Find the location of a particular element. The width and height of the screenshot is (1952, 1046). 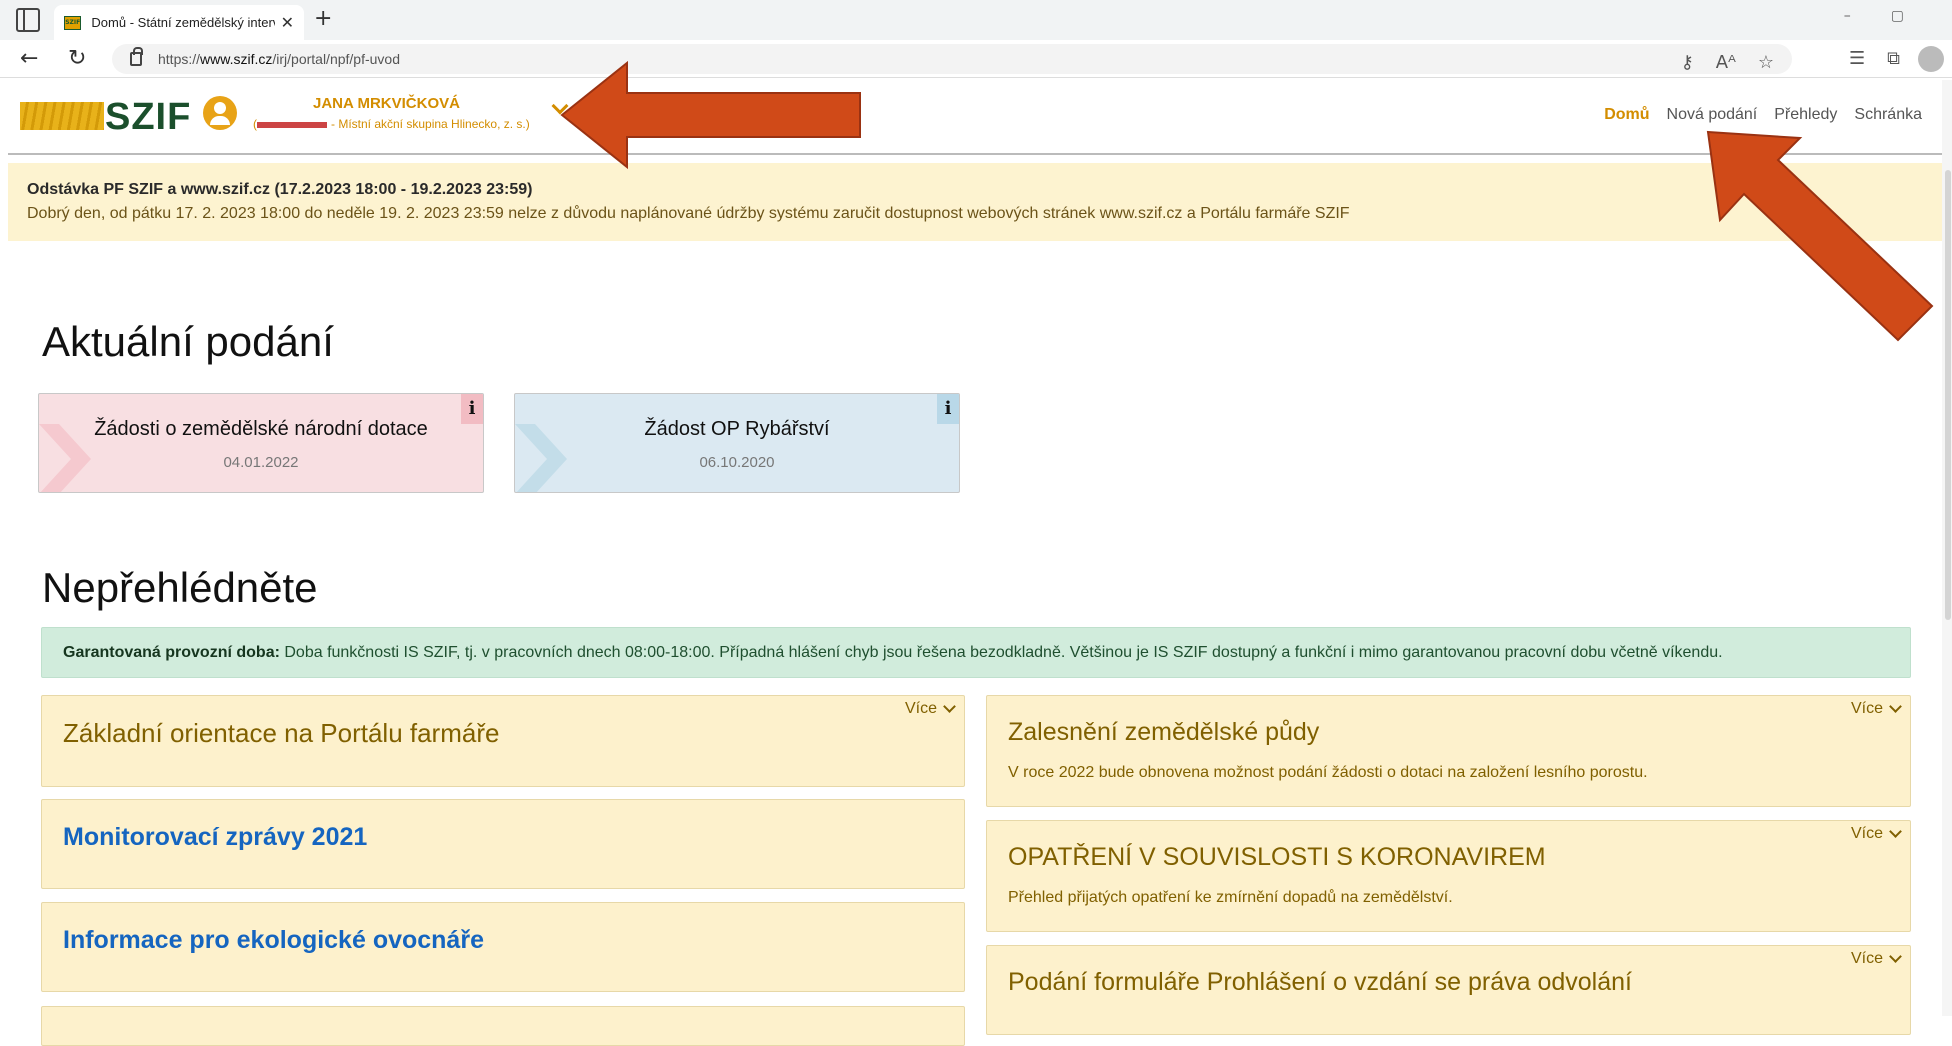

window-controls: –▢ is located at coordinates (1894, 16).